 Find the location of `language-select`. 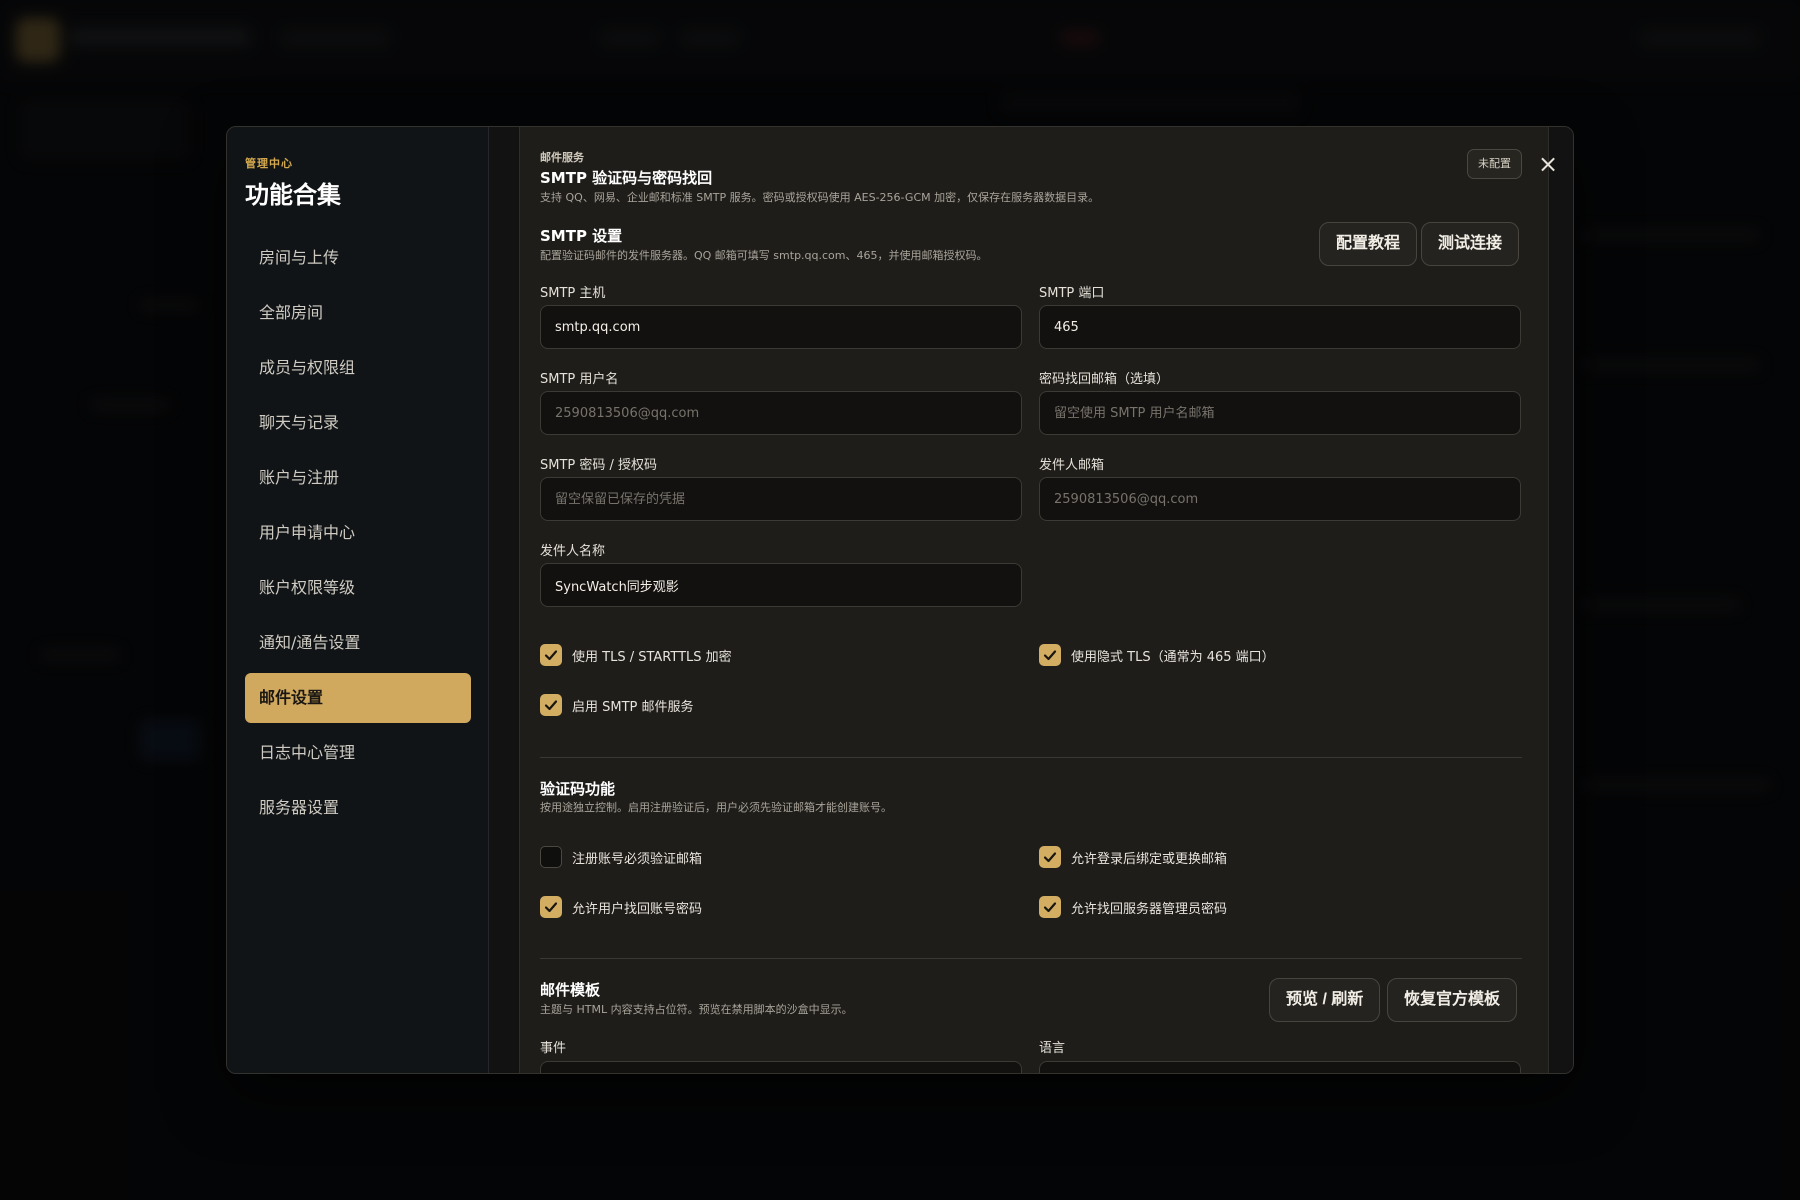

language-select is located at coordinates (1280, 1067).